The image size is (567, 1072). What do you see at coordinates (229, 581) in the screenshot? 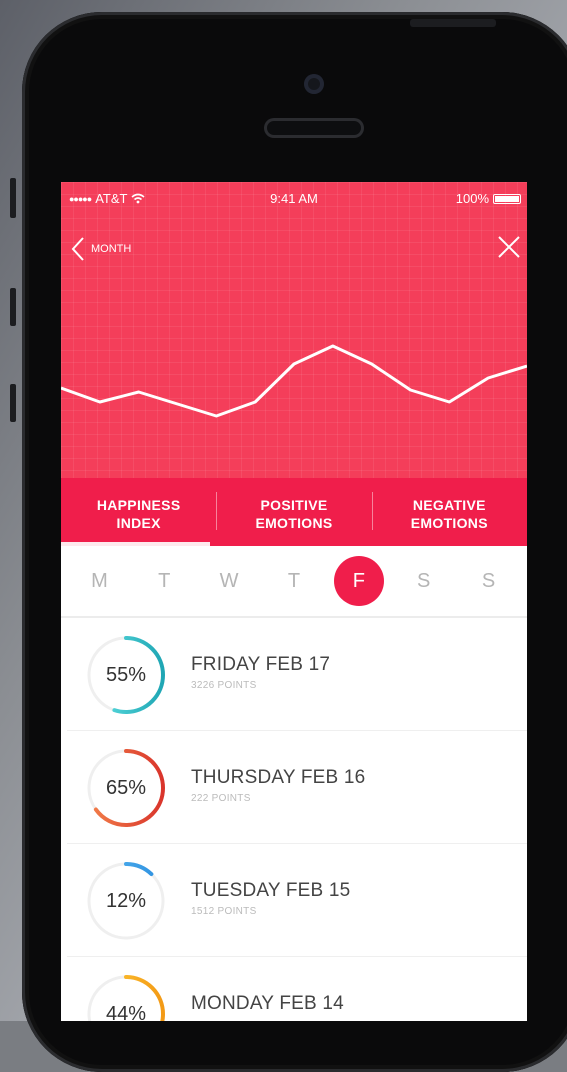
I see `day-wednesday: W` at bounding box center [229, 581].